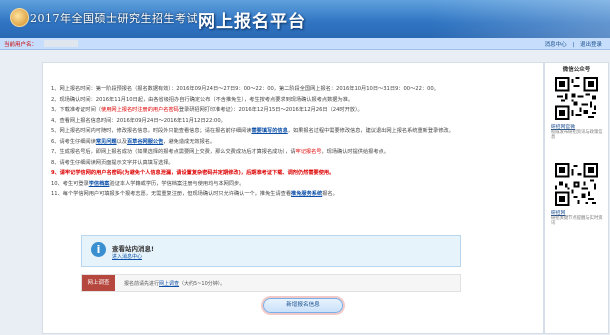 The image size is (610, 335). What do you see at coordinates (577, 221) in the screenshot?
I see `wechat-account-desc: 研招关键节点提醒与实时资讯` at bounding box center [577, 221].